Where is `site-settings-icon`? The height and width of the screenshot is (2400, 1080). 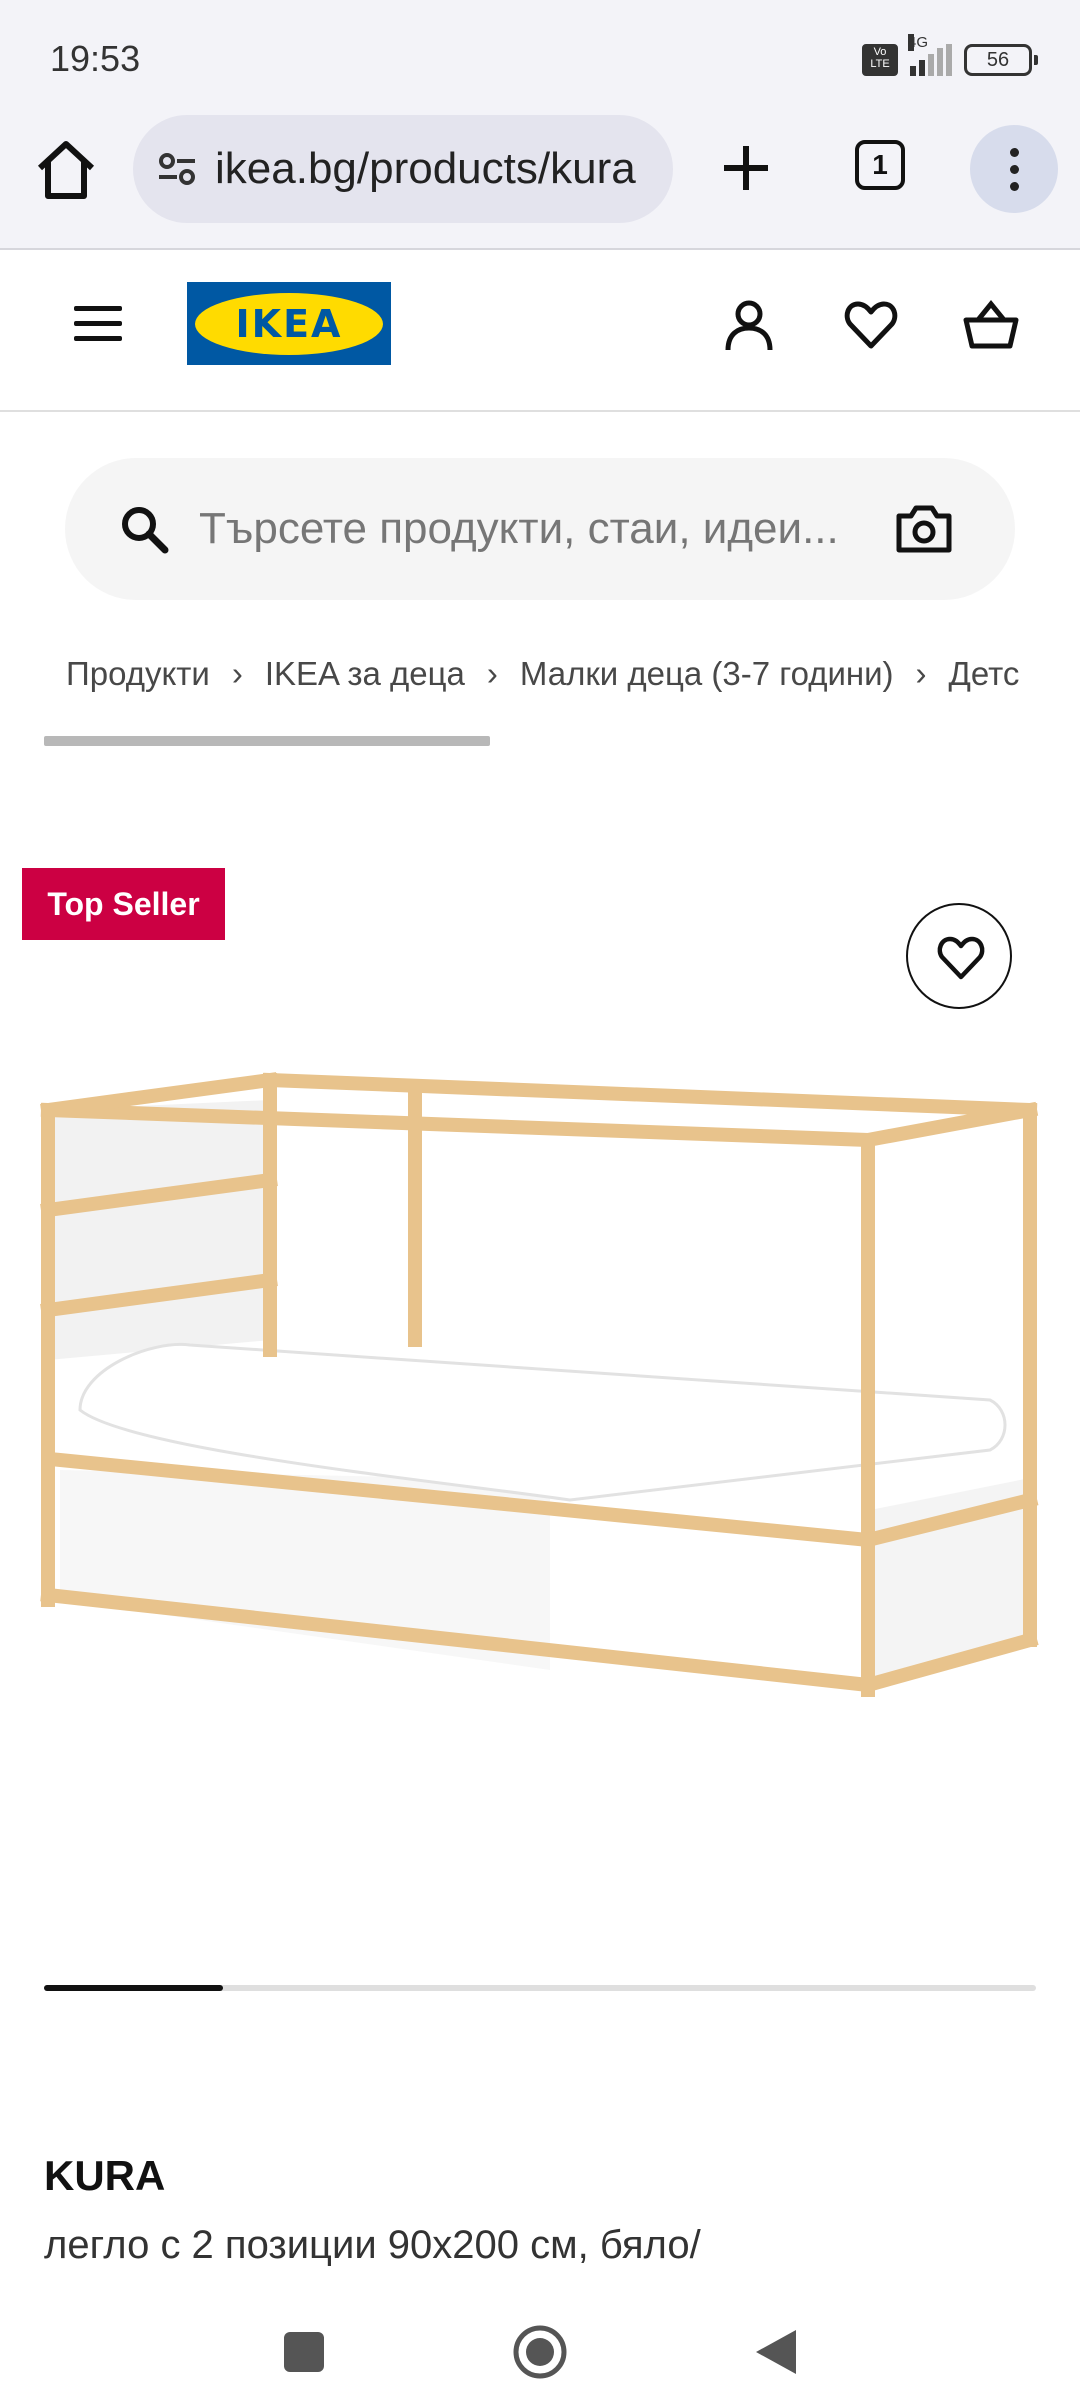 site-settings-icon is located at coordinates (177, 169).